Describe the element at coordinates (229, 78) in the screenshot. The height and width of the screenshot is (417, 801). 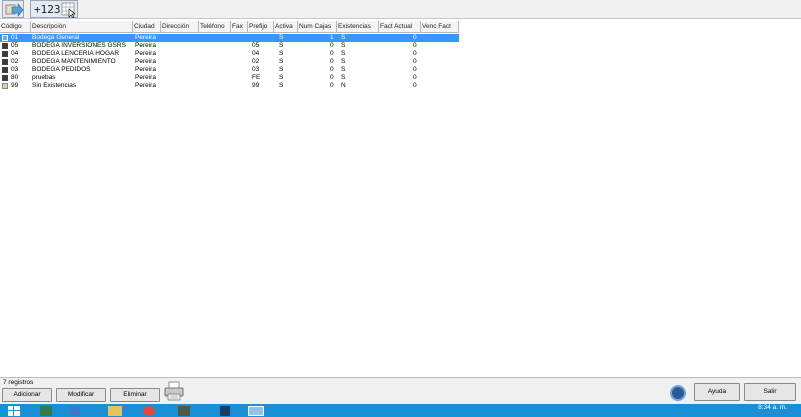
I see `table-row: 80 pruebas Pereira FE S 0 S 0` at that location.